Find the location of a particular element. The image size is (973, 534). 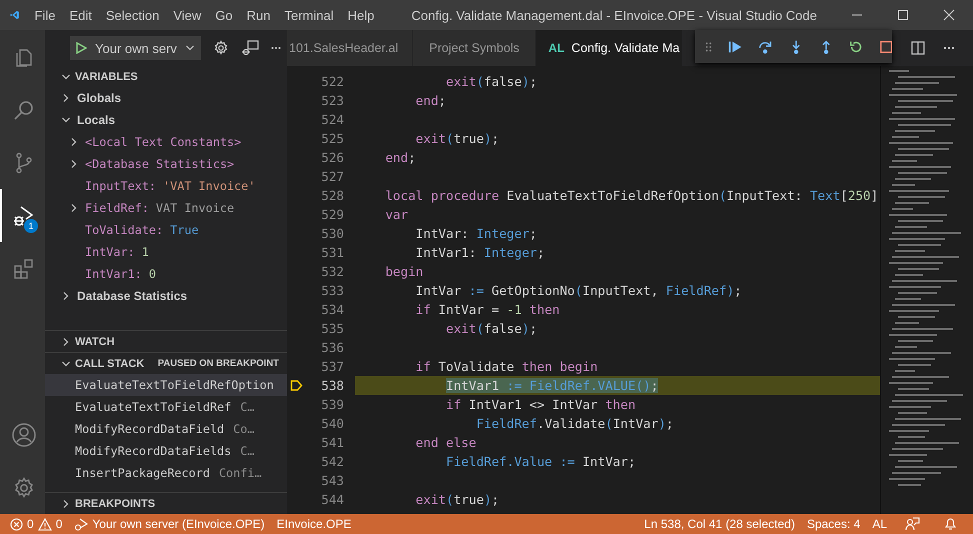

scope-label: Database Statistics is located at coordinates (132, 296).